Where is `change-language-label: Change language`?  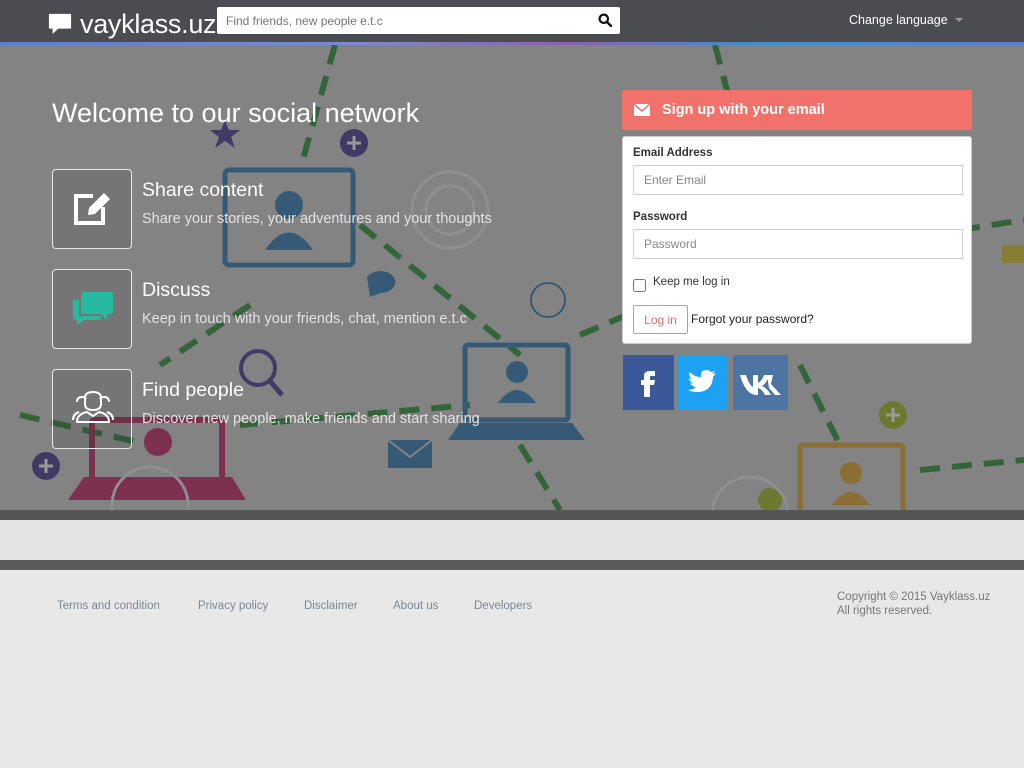
change-language-label: Change language is located at coordinates (898, 20).